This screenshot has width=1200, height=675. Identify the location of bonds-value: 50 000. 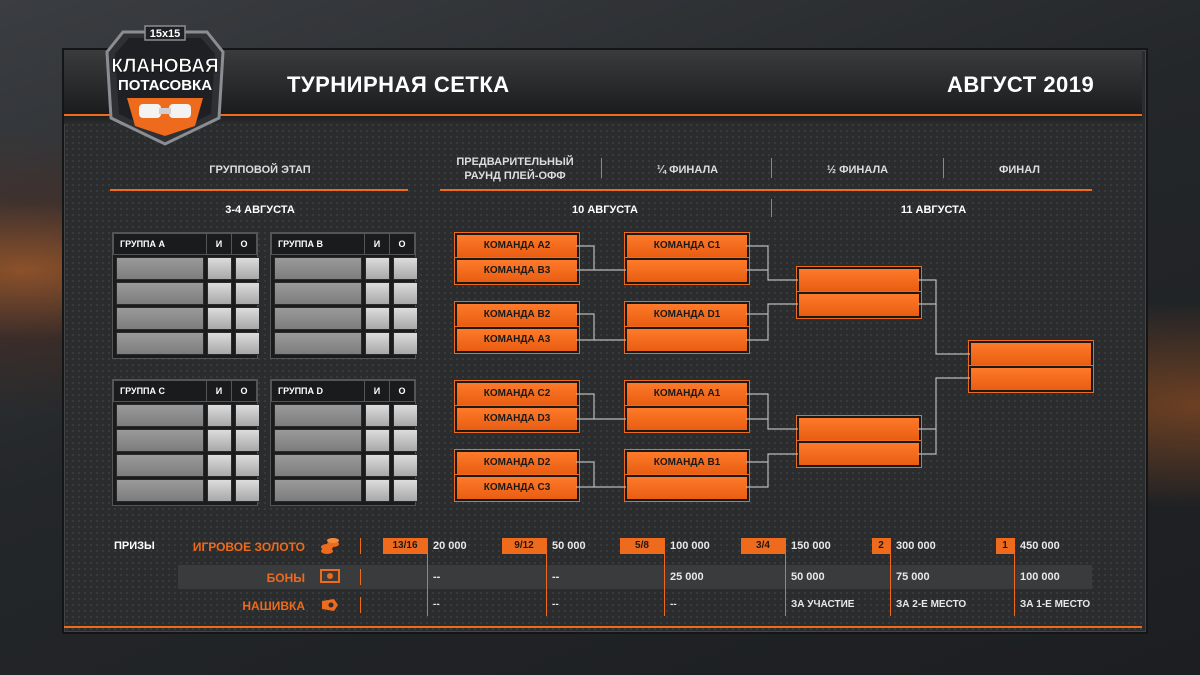
(808, 577).